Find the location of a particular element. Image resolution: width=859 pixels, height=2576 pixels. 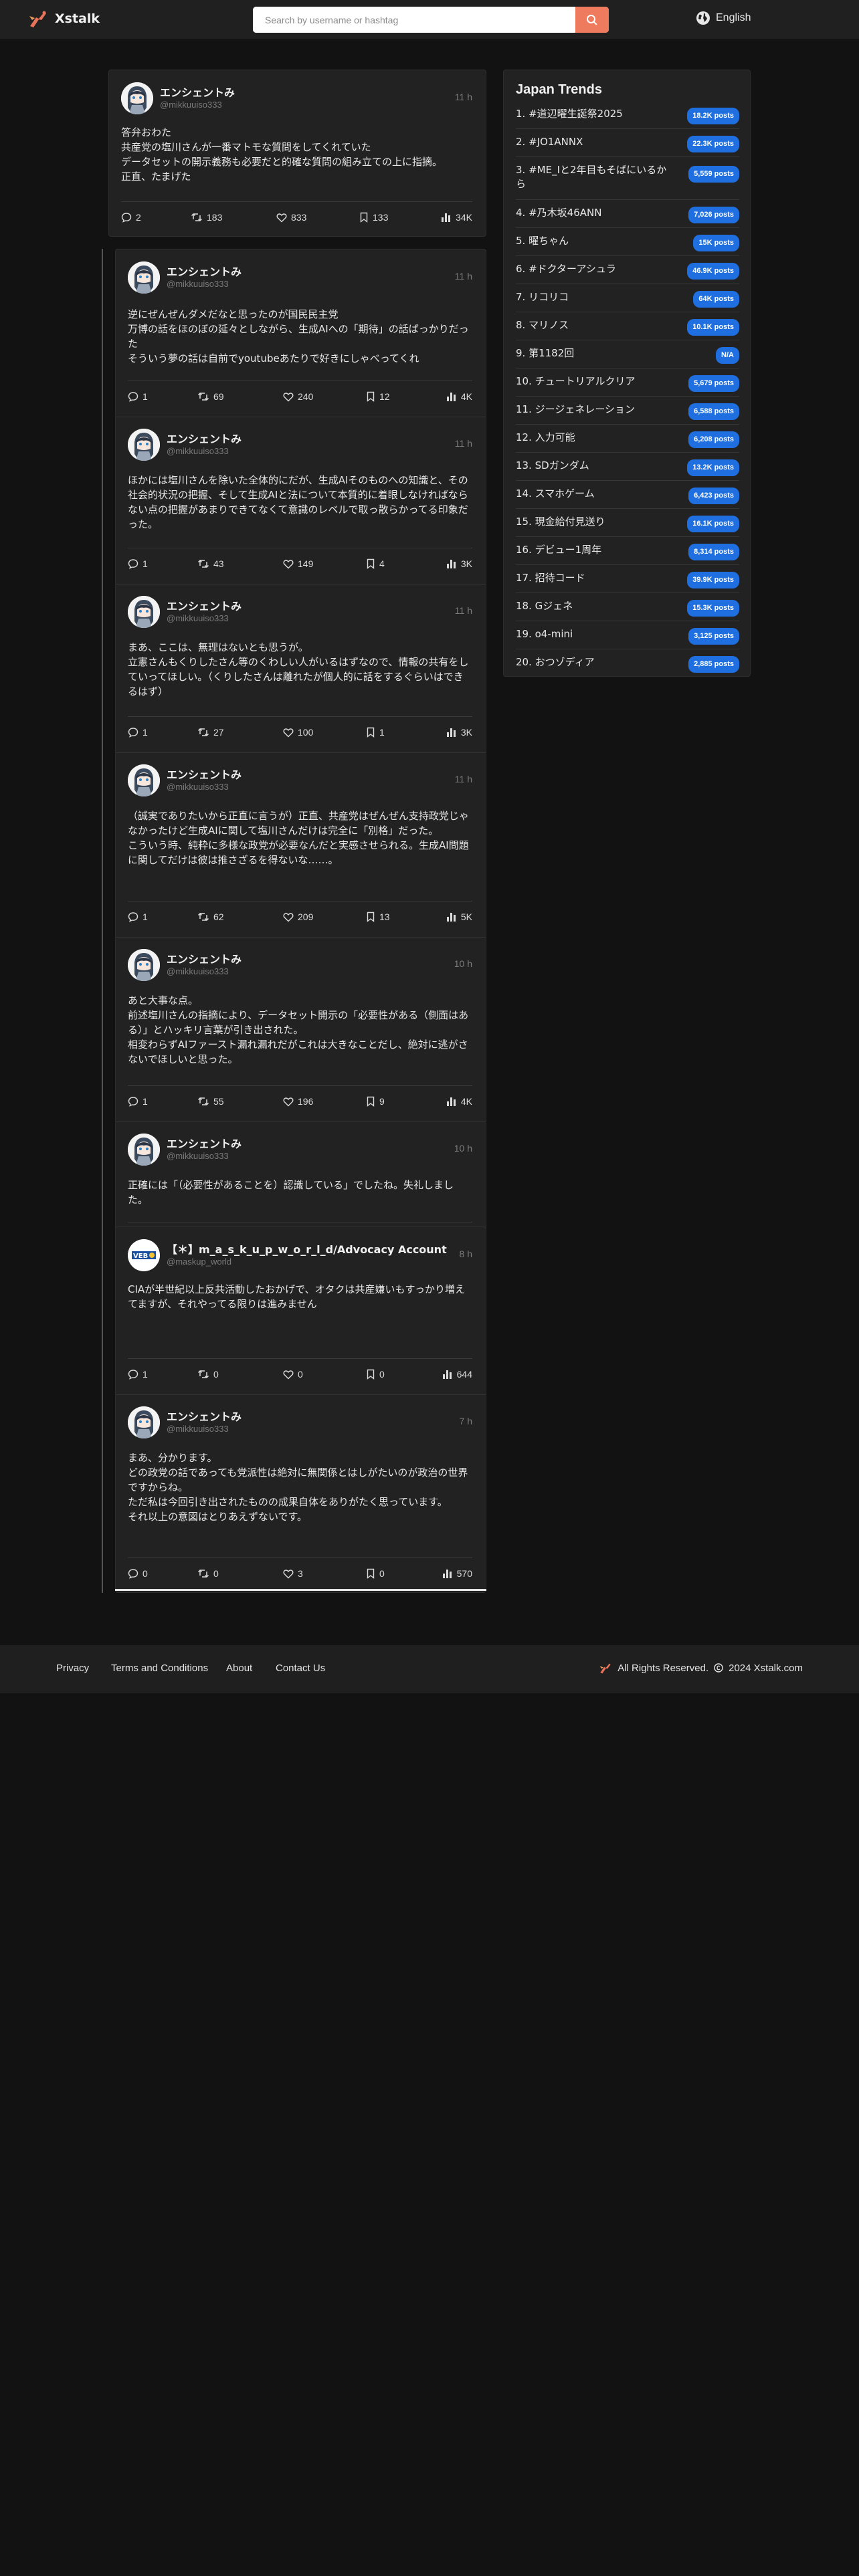

trend-item: 18. Gジェネ 15.3K posts is located at coordinates (627, 608).